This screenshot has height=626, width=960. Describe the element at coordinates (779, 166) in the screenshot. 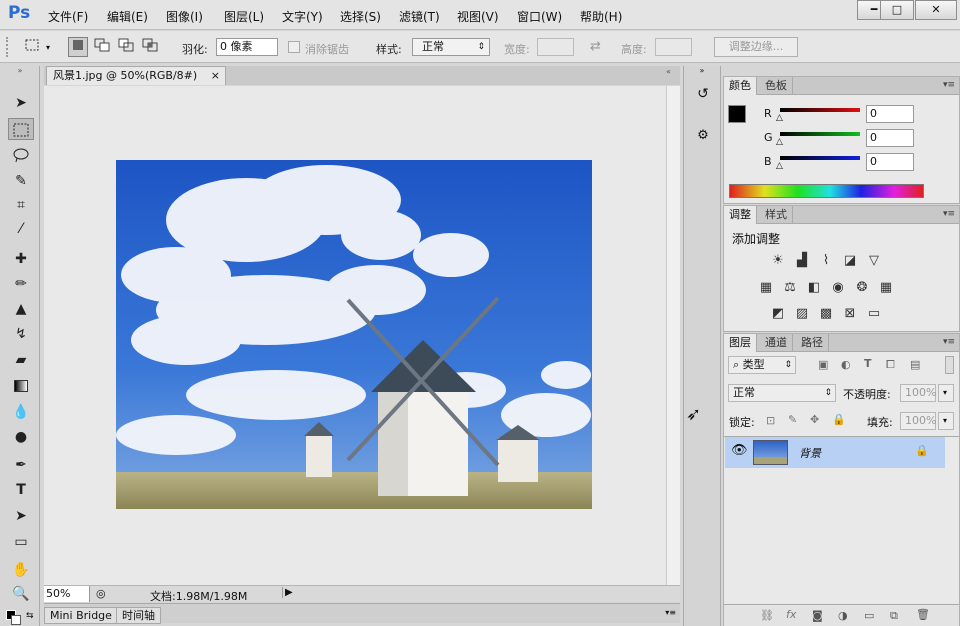

I see `b-slider-thumb-icon: △` at that location.